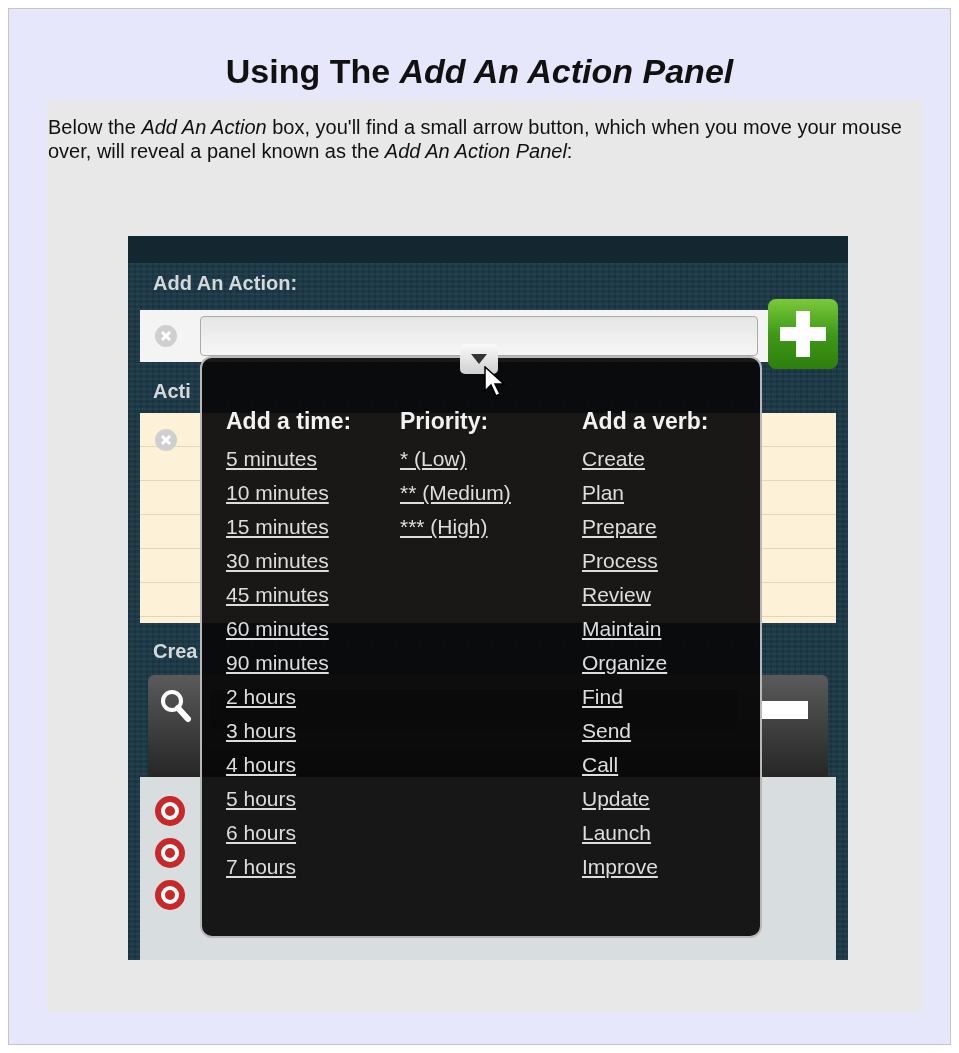 This screenshot has width=959, height=1053. What do you see at coordinates (313, 731) in the screenshot?
I see `option-link: 3 hours` at bounding box center [313, 731].